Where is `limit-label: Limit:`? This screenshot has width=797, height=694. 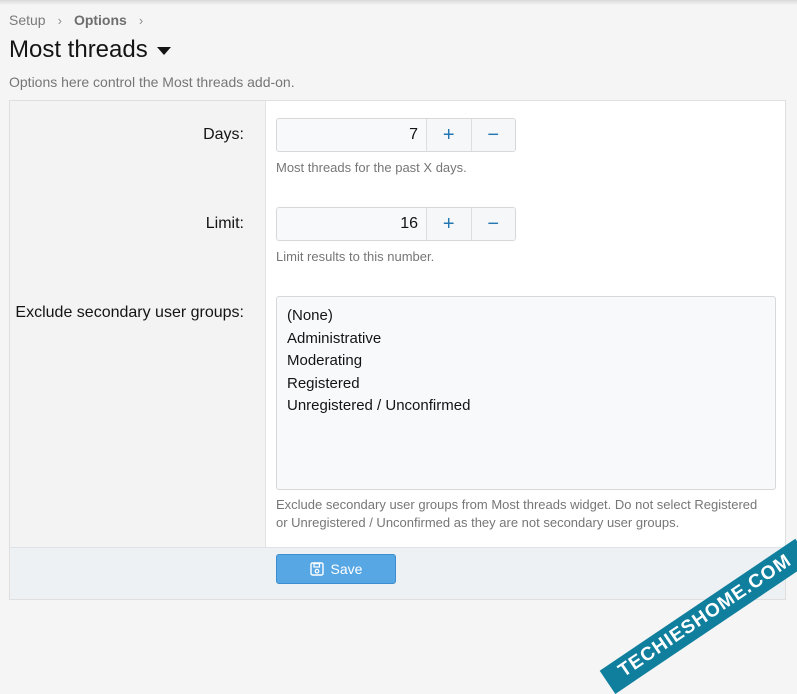
limit-label: Limit: is located at coordinates (224, 223).